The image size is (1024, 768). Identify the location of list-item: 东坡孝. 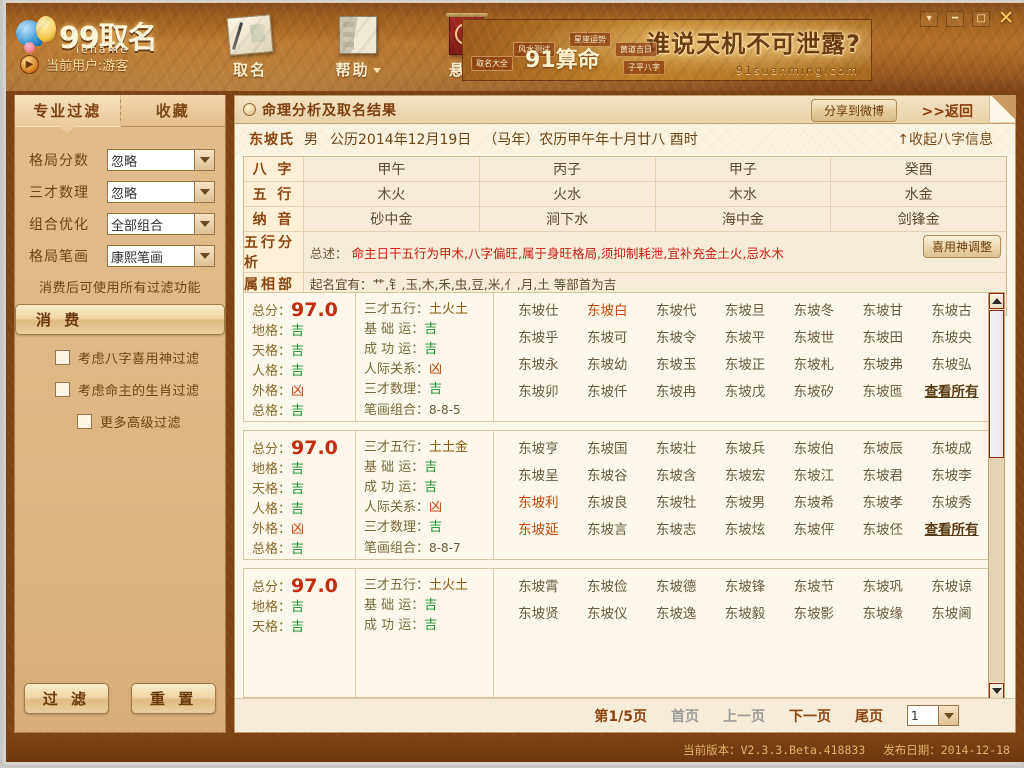
(882, 501).